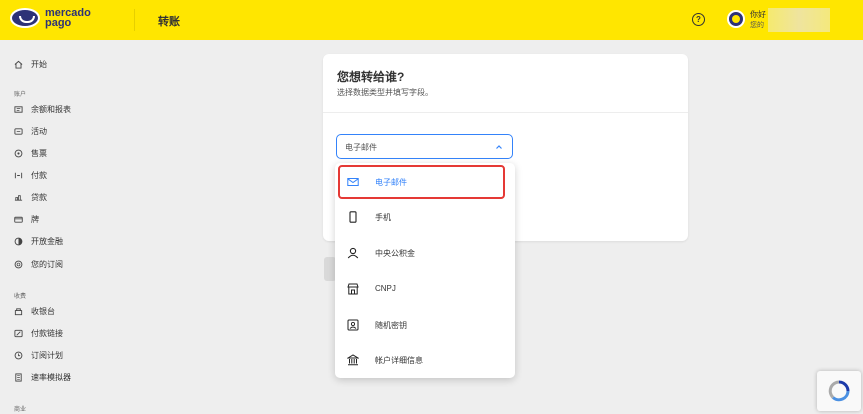  I want to click on chevron-up-icon, so click(499, 147).